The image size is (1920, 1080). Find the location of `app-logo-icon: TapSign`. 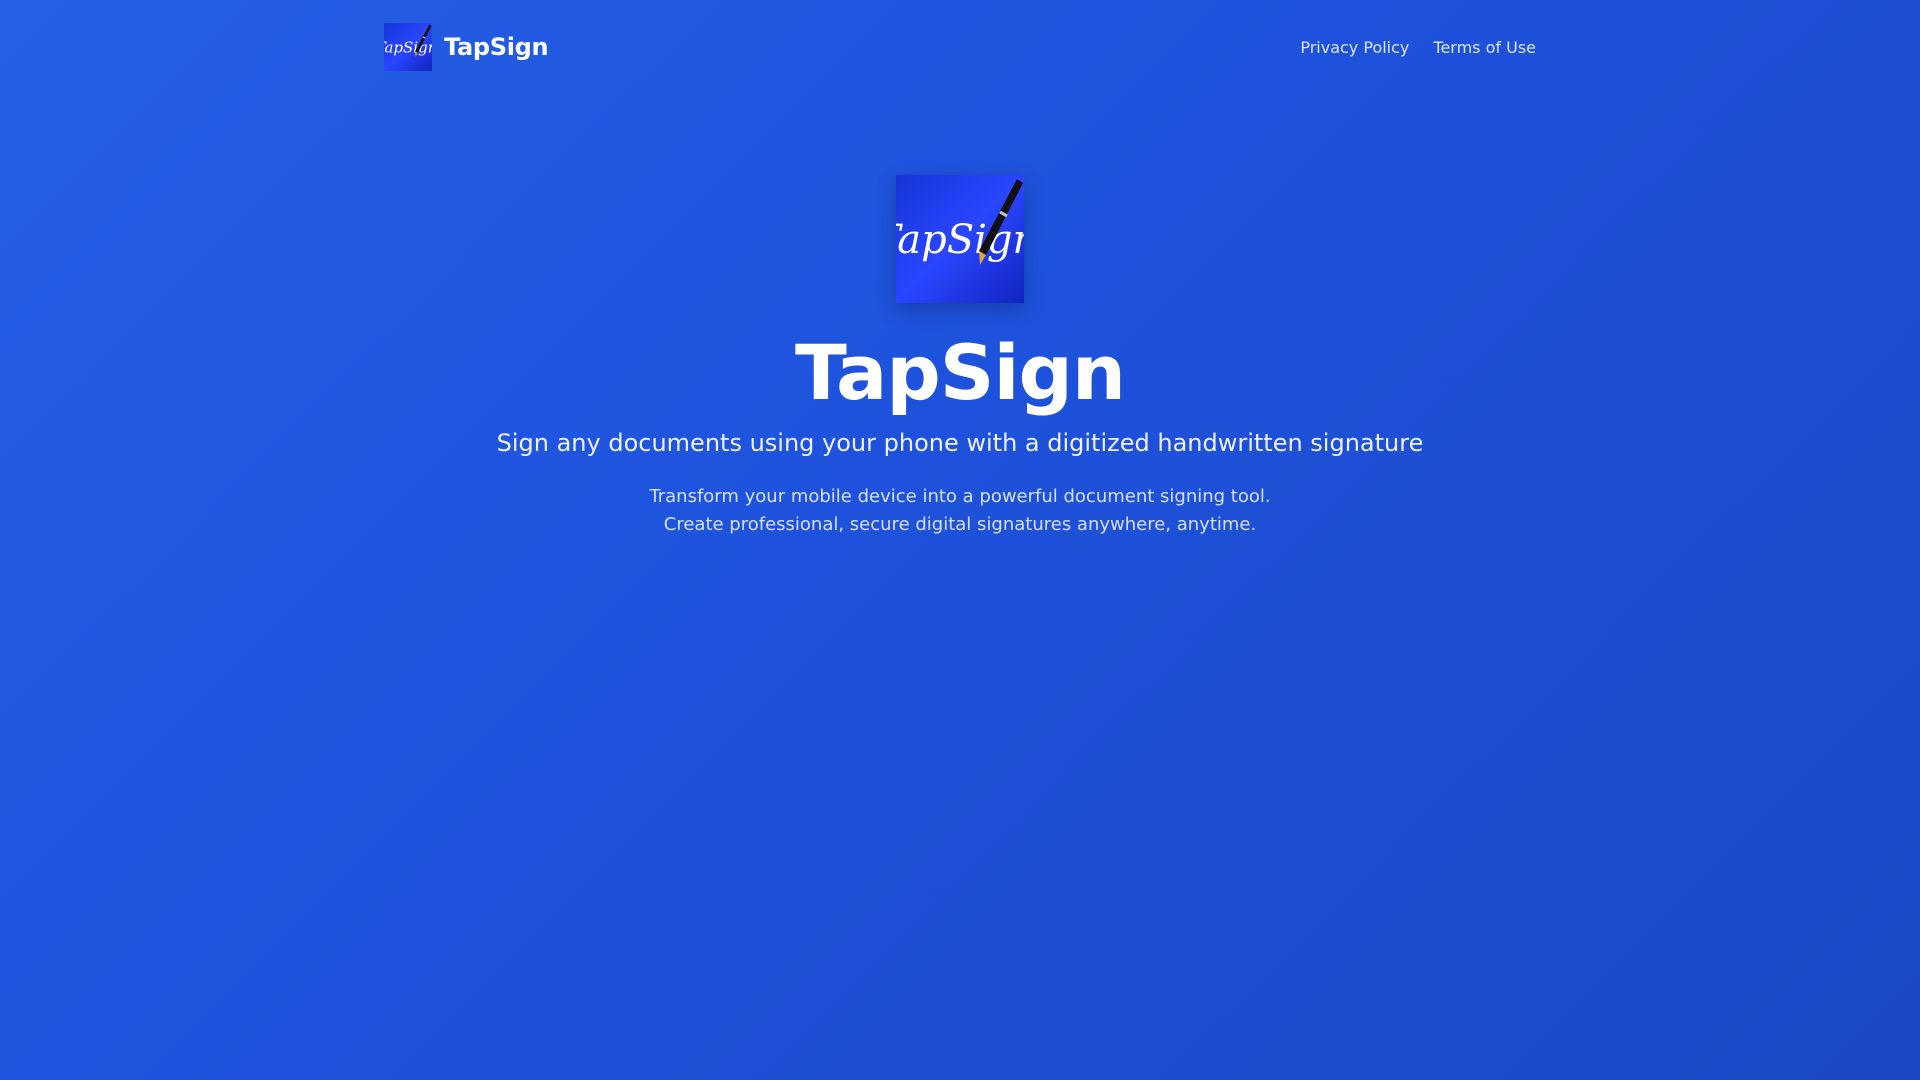

app-logo-icon: TapSign is located at coordinates (408, 47).